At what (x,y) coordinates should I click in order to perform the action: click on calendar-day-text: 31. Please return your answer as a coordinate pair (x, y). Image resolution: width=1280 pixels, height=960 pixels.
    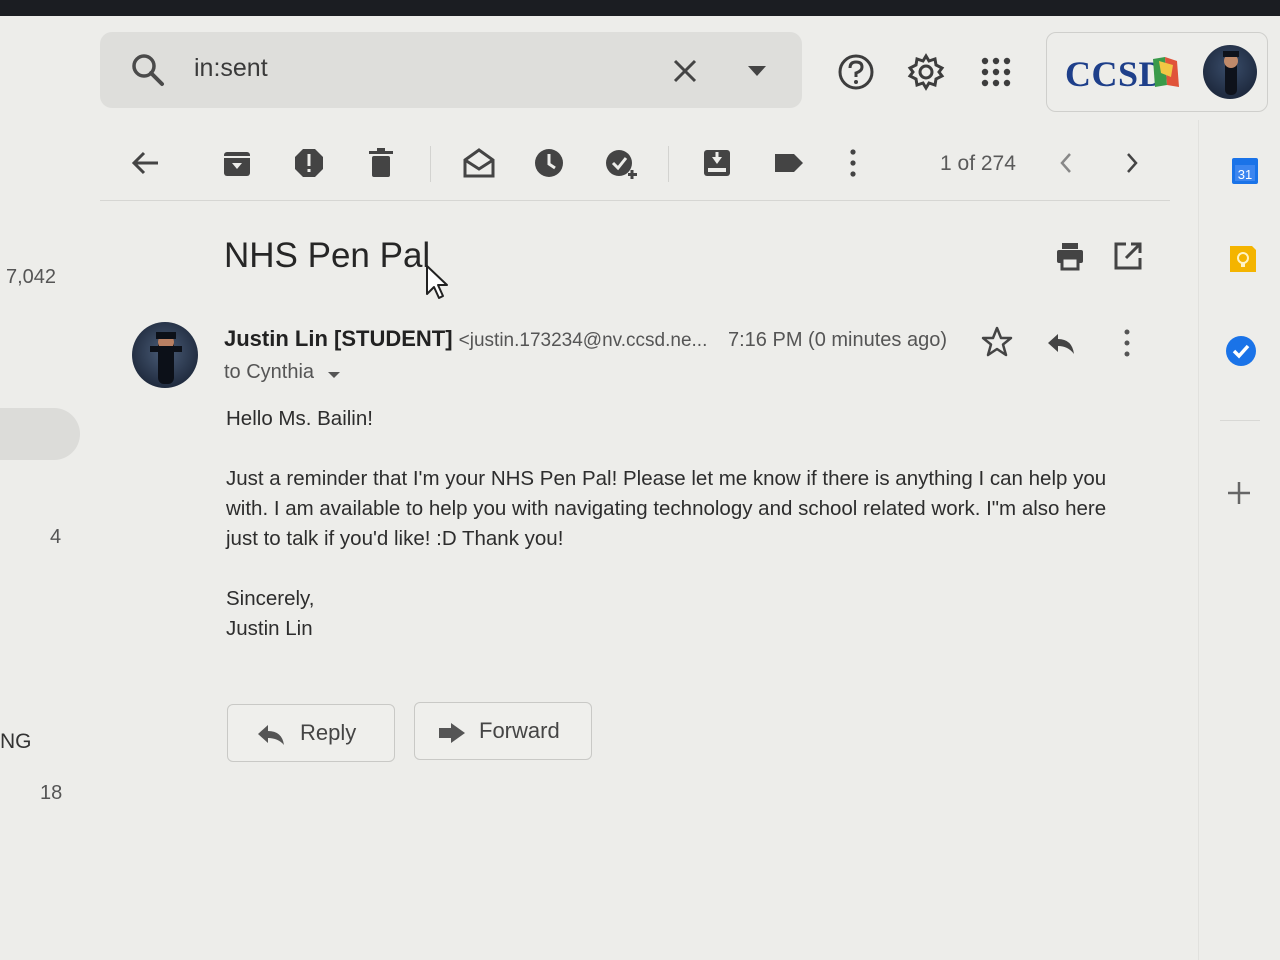
    Looking at the image, I should click on (1245, 174).